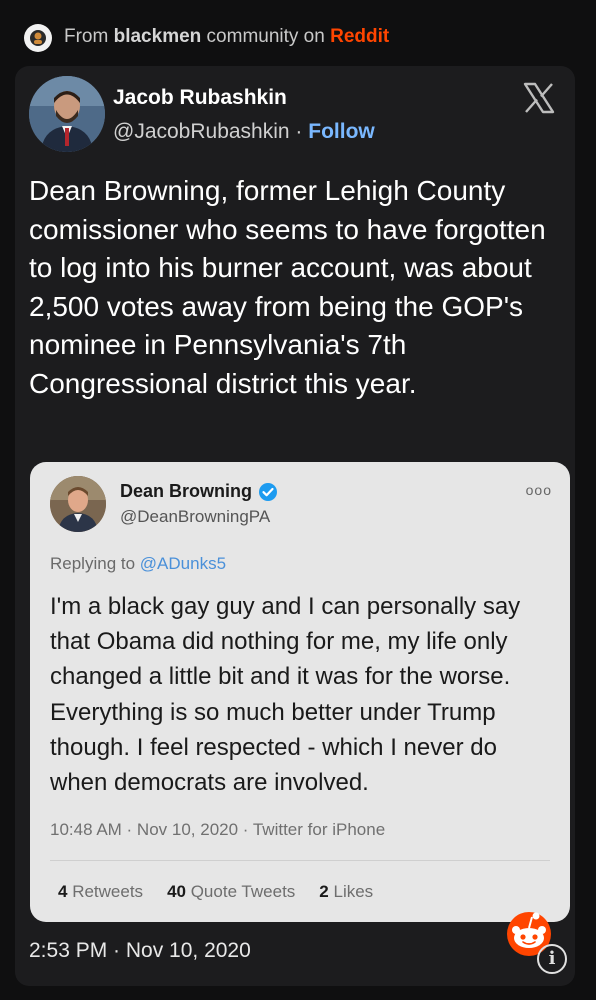  Describe the element at coordinates (539, 98) in the screenshot. I see `x-logo-icon` at that location.